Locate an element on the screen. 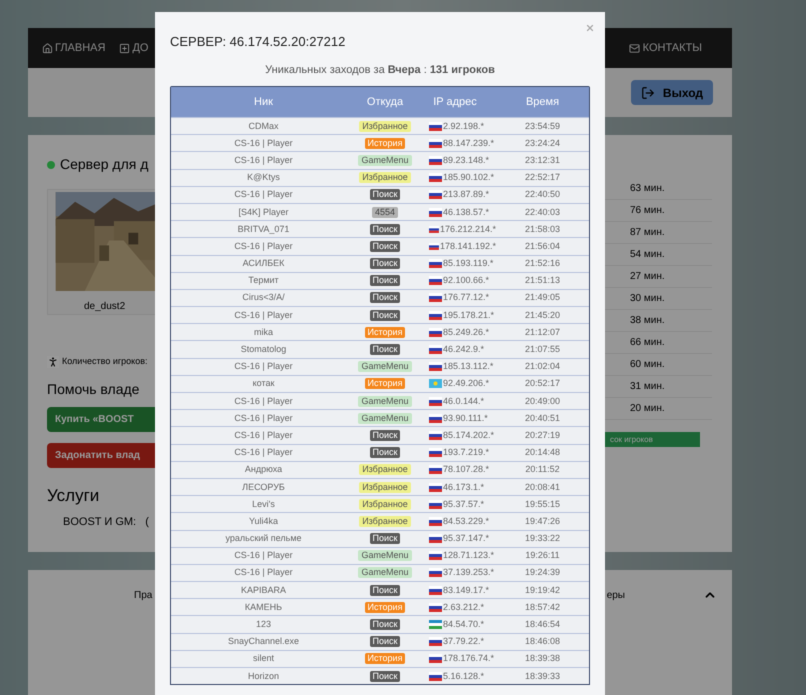  visits-summary: Уникальных заходов за Вчера : 131 игроков is located at coordinates (380, 70).